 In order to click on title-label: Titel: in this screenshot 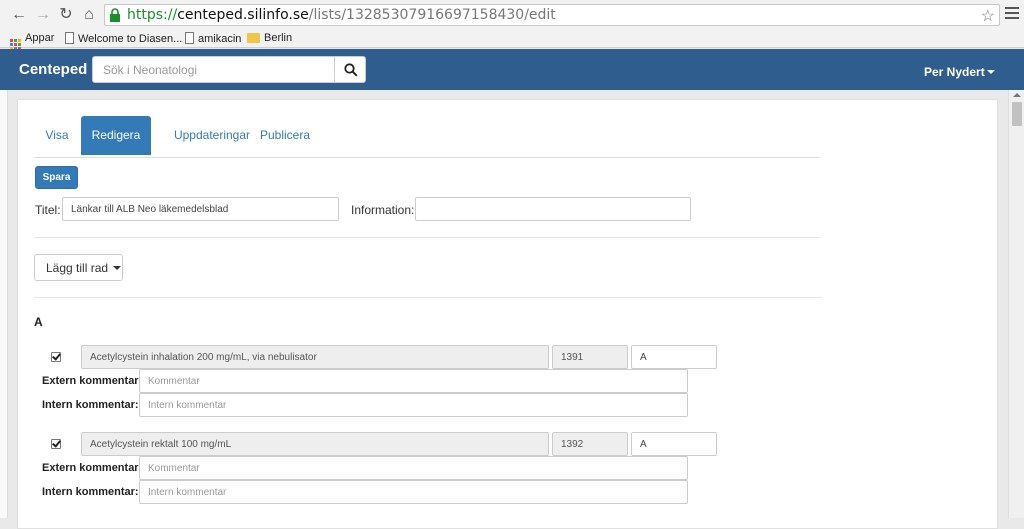, I will do `click(48, 210)`.